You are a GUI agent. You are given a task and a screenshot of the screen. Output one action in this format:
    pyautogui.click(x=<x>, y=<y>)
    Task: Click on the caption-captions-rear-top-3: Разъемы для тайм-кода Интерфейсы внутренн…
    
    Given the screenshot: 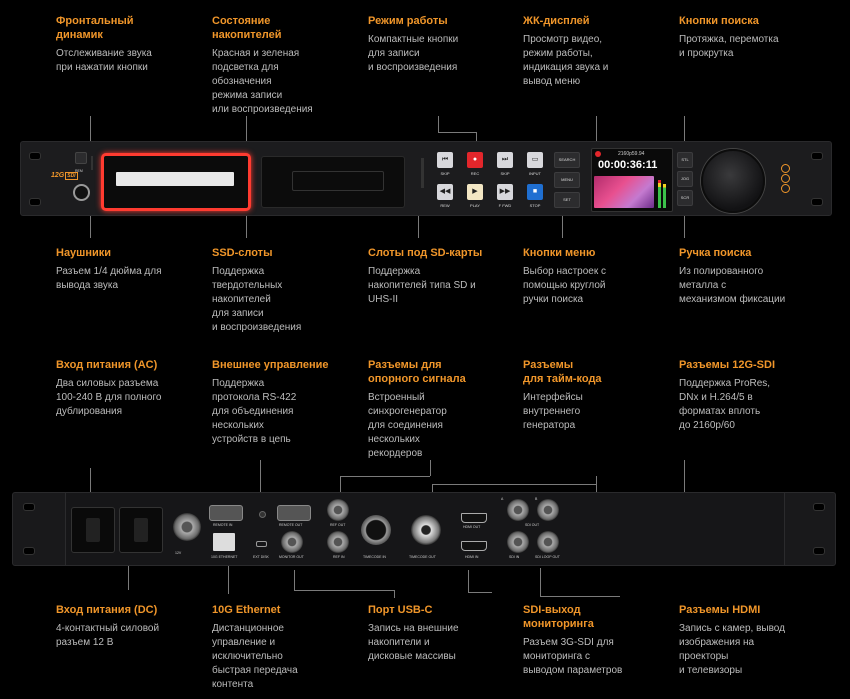 What is the action you would take?
    pyautogui.click(x=598, y=395)
    